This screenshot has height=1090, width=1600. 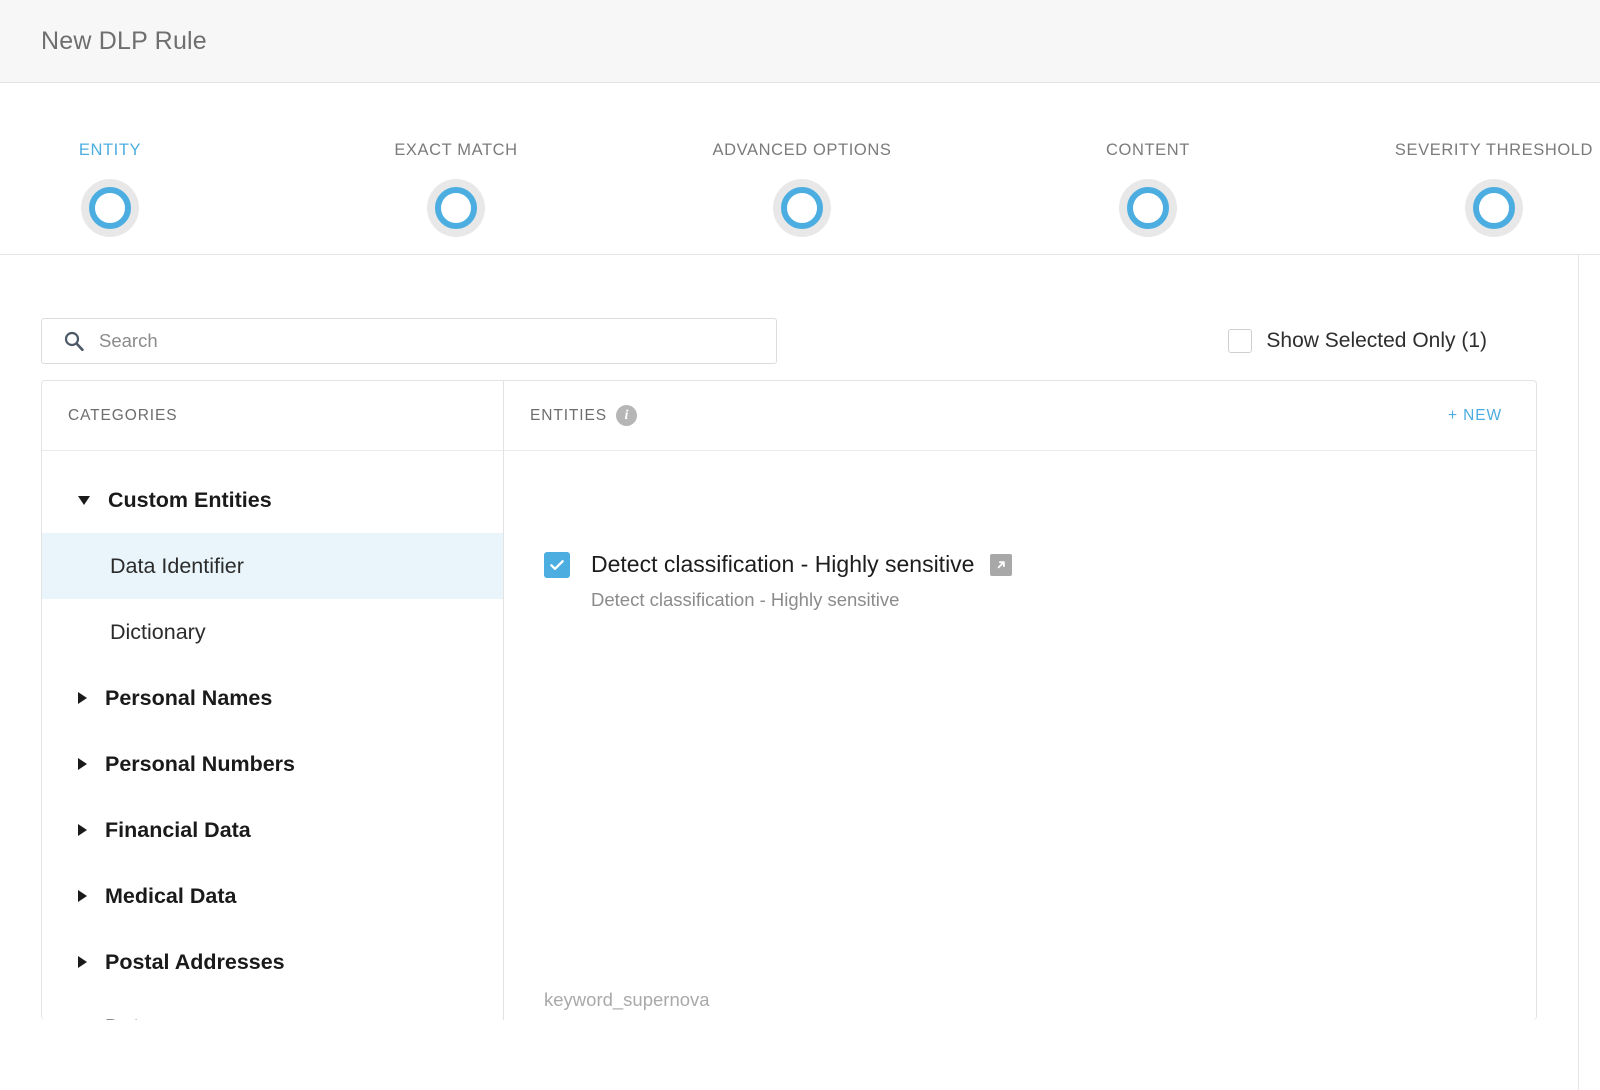 What do you see at coordinates (456, 150) in the screenshot?
I see `step-exact-match-label: EXACT MATCH` at bounding box center [456, 150].